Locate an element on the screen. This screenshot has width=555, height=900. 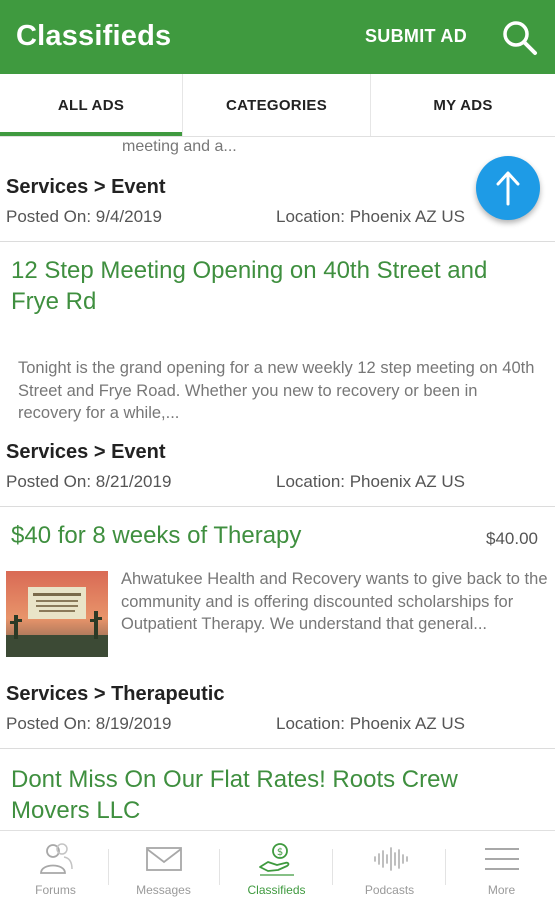
tab-my-ads: MY ADS is located at coordinates (462, 105).